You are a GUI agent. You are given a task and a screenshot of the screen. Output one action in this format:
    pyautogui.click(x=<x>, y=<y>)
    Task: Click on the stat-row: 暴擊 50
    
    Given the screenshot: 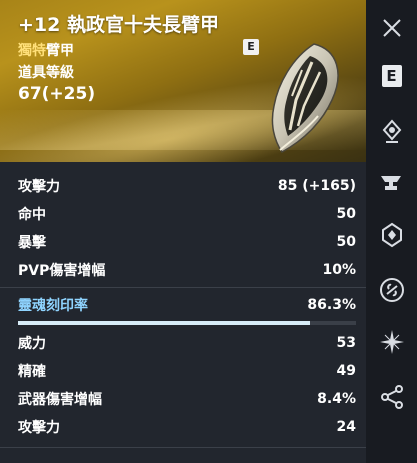 What is the action you would take?
    pyautogui.click(x=187, y=242)
    